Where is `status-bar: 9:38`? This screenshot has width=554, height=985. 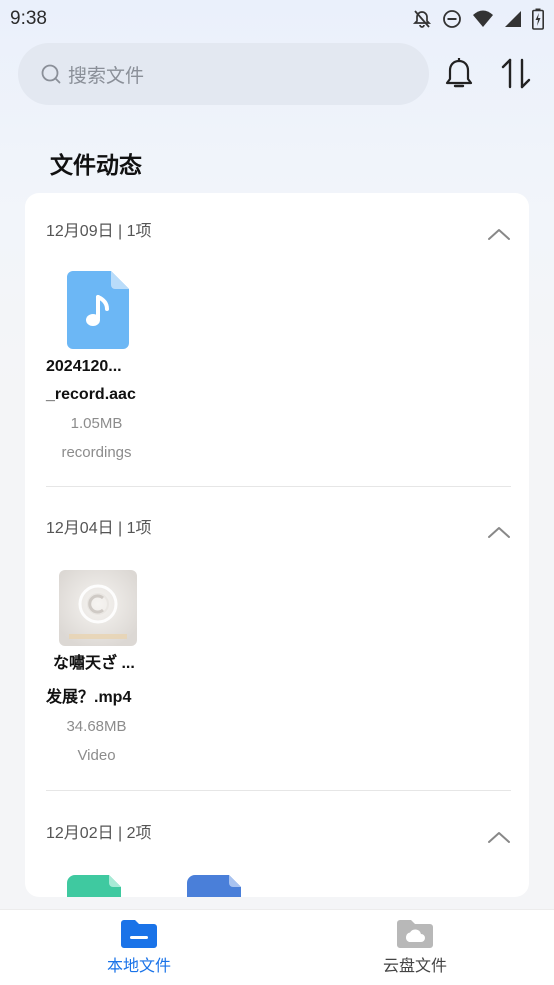 status-bar: 9:38 is located at coordinates (277, 19).